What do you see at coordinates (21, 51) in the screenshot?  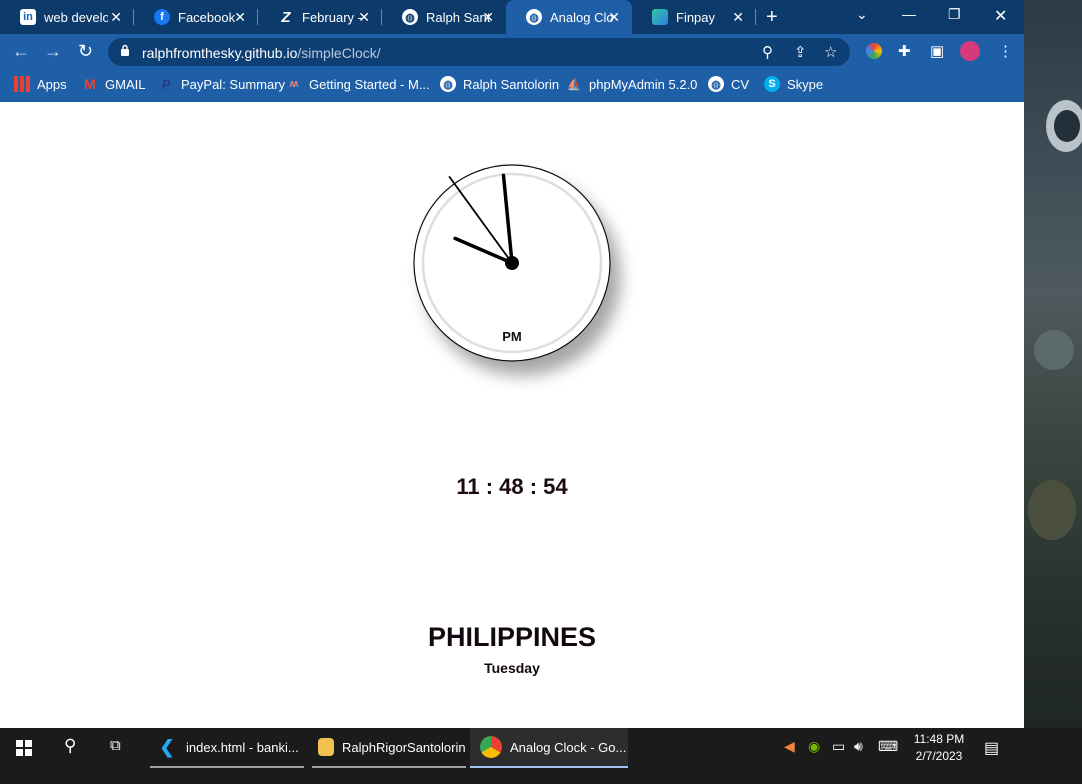 I see `back-arrow-icon: ←` at bounding box center [21, 51].